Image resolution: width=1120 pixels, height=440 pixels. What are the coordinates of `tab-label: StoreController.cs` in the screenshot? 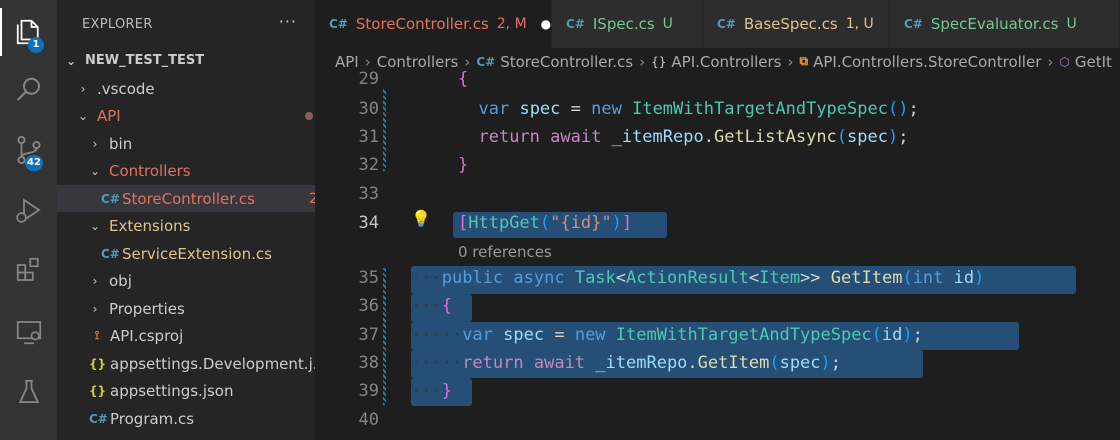 It's located at (422, 24).